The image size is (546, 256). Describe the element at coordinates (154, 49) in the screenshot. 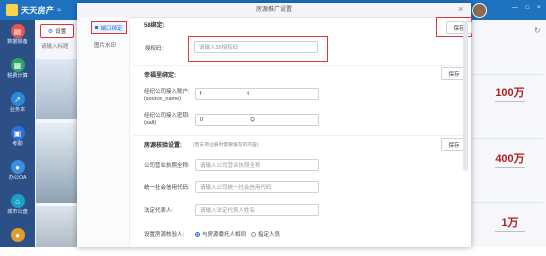

I see `auth-code-label: 授权码:` at that location.